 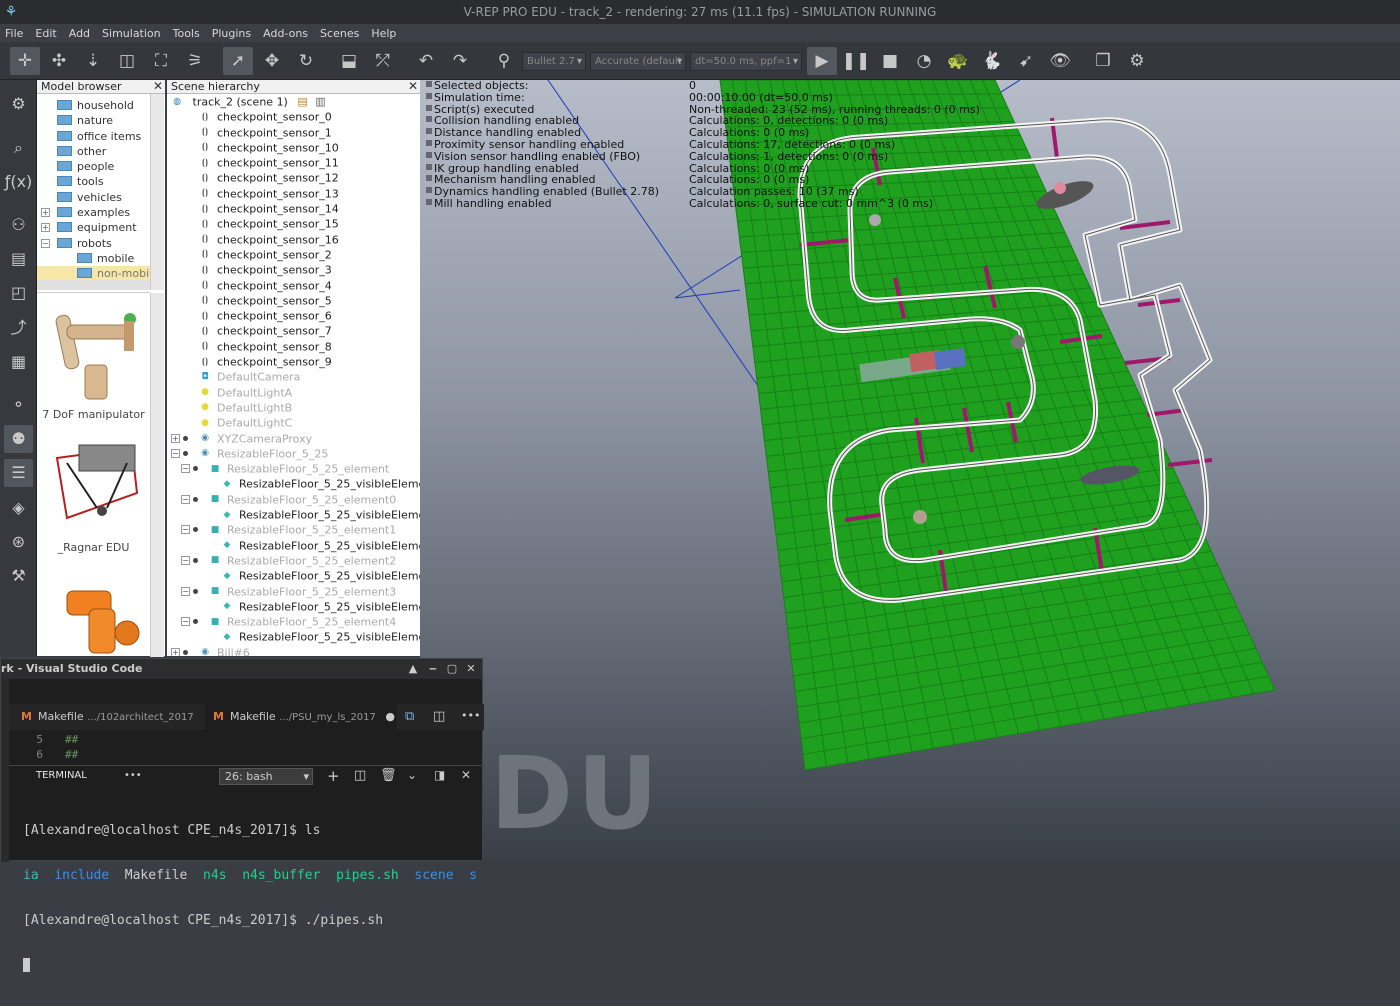 What do you see at coordinates (195, 61) in the screenshot?
I see `camera-tool-icon: ⚞` at bounding box center [195, 61].